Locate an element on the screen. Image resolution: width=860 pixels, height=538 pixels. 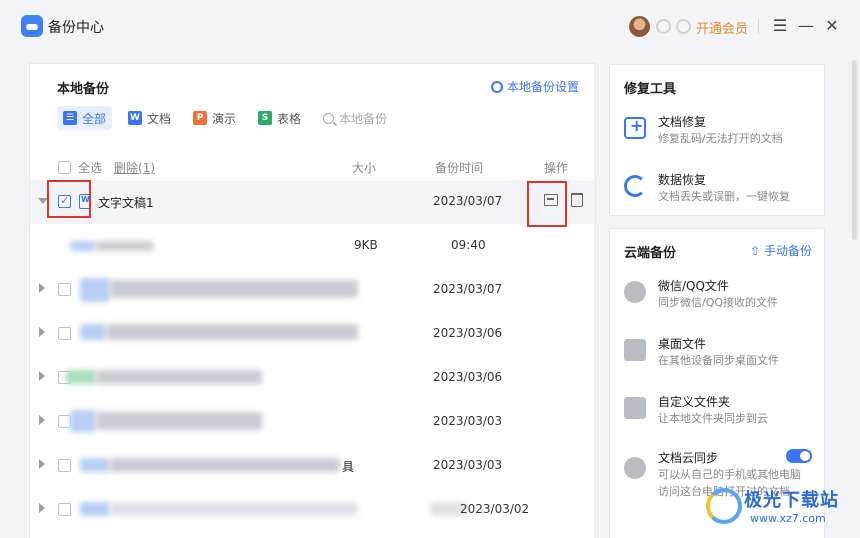
title-bar: 备份中心 开通会员 ☰ — ✕ is located at coordinates (430, 27).